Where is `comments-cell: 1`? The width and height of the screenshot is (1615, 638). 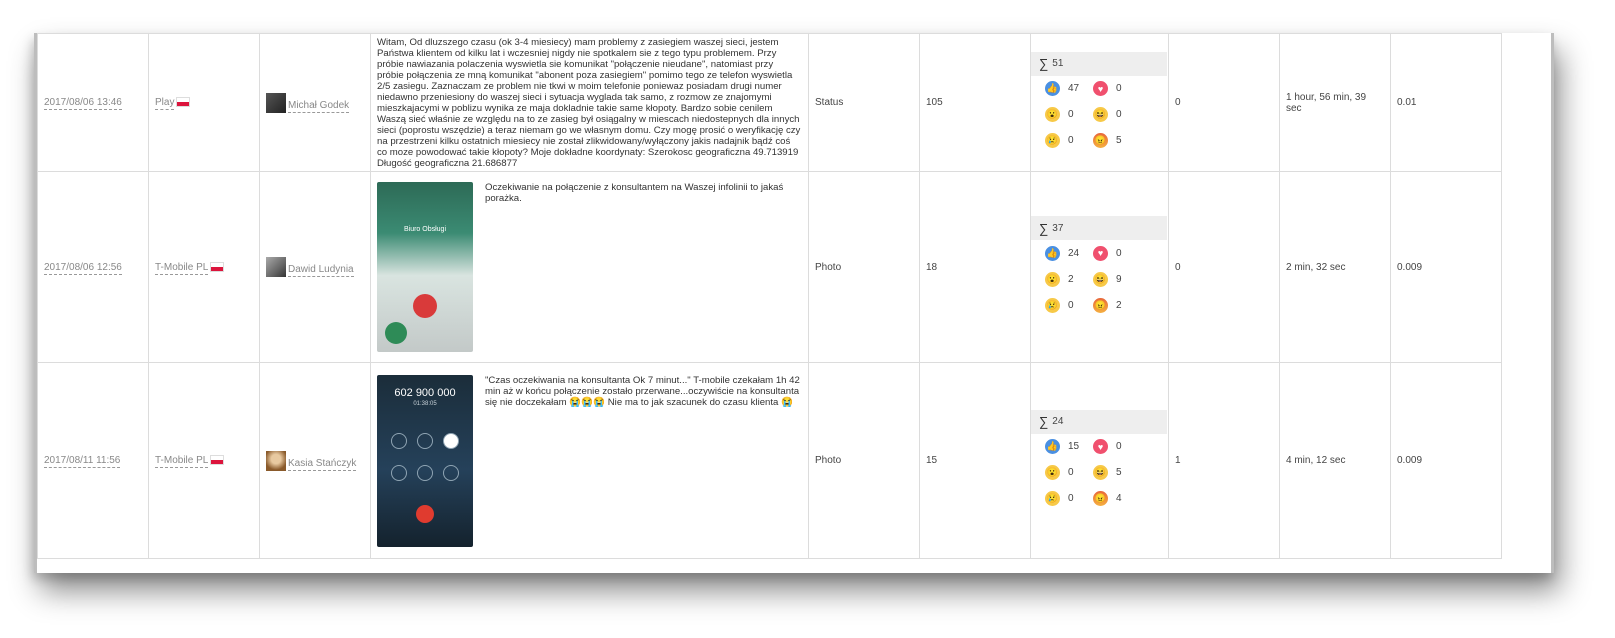
comments-cell: 1 is located at coordinates (1224, 460).